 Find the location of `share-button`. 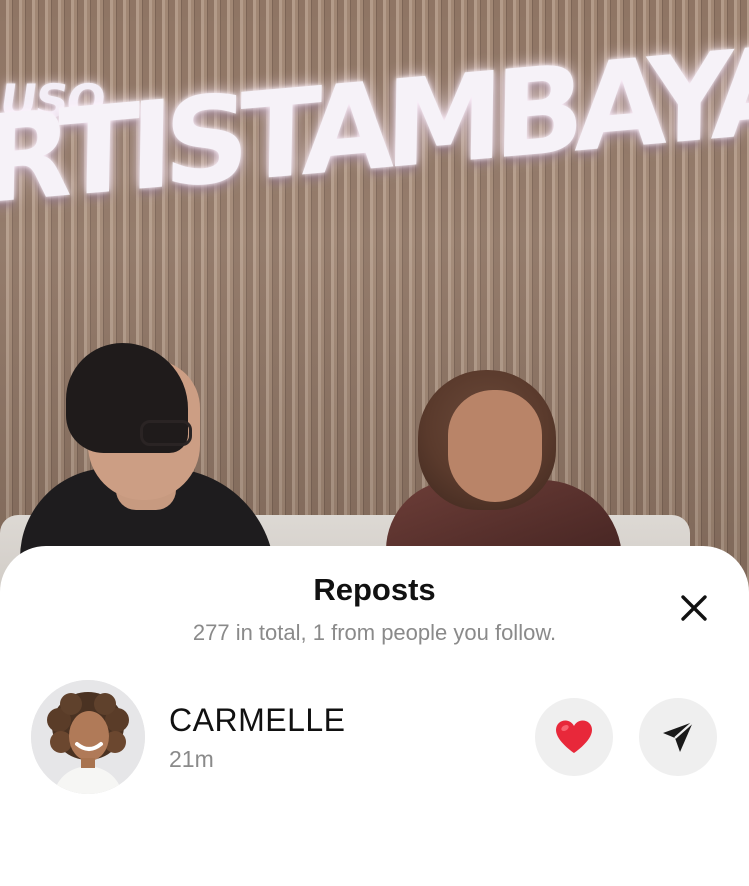

share-button is located at coordinates (678, 737).